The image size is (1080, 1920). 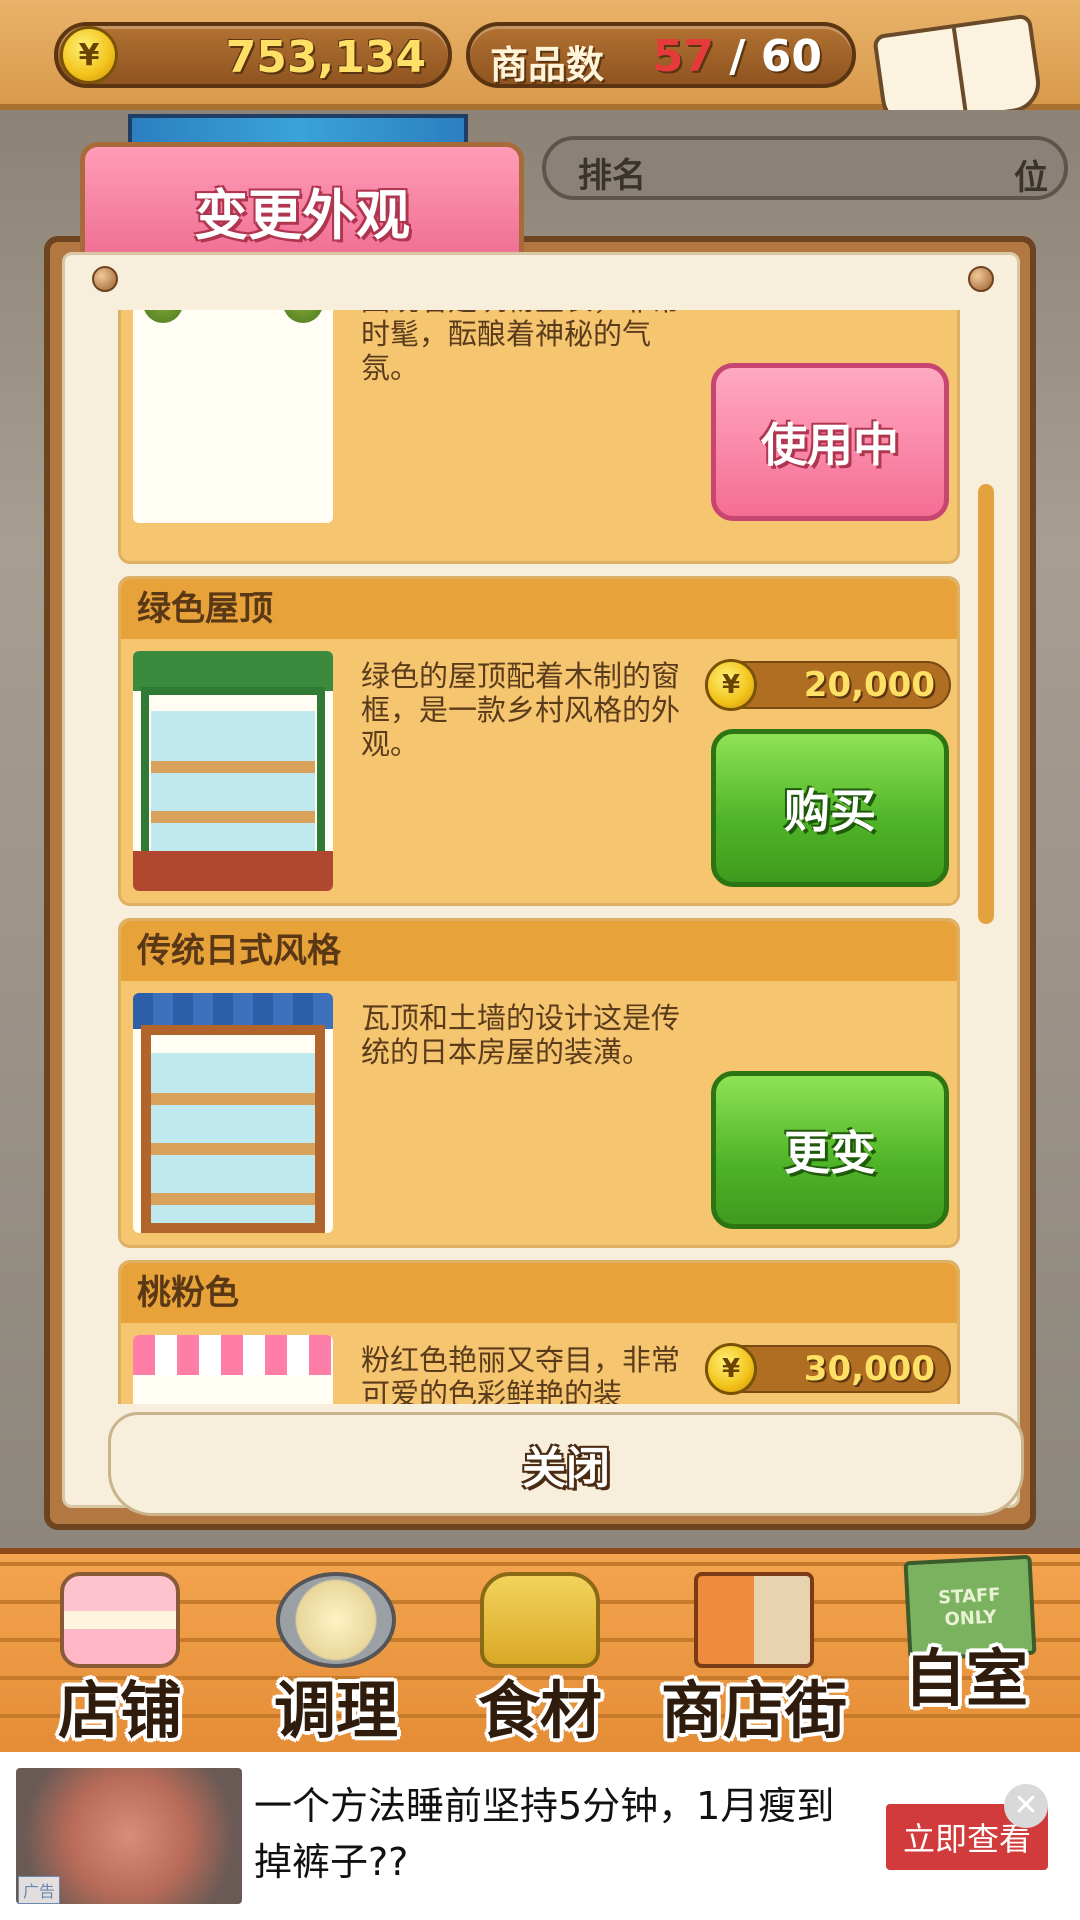 I want to click on nav-shop-street: 商店街, so click(x=754, y=1656).